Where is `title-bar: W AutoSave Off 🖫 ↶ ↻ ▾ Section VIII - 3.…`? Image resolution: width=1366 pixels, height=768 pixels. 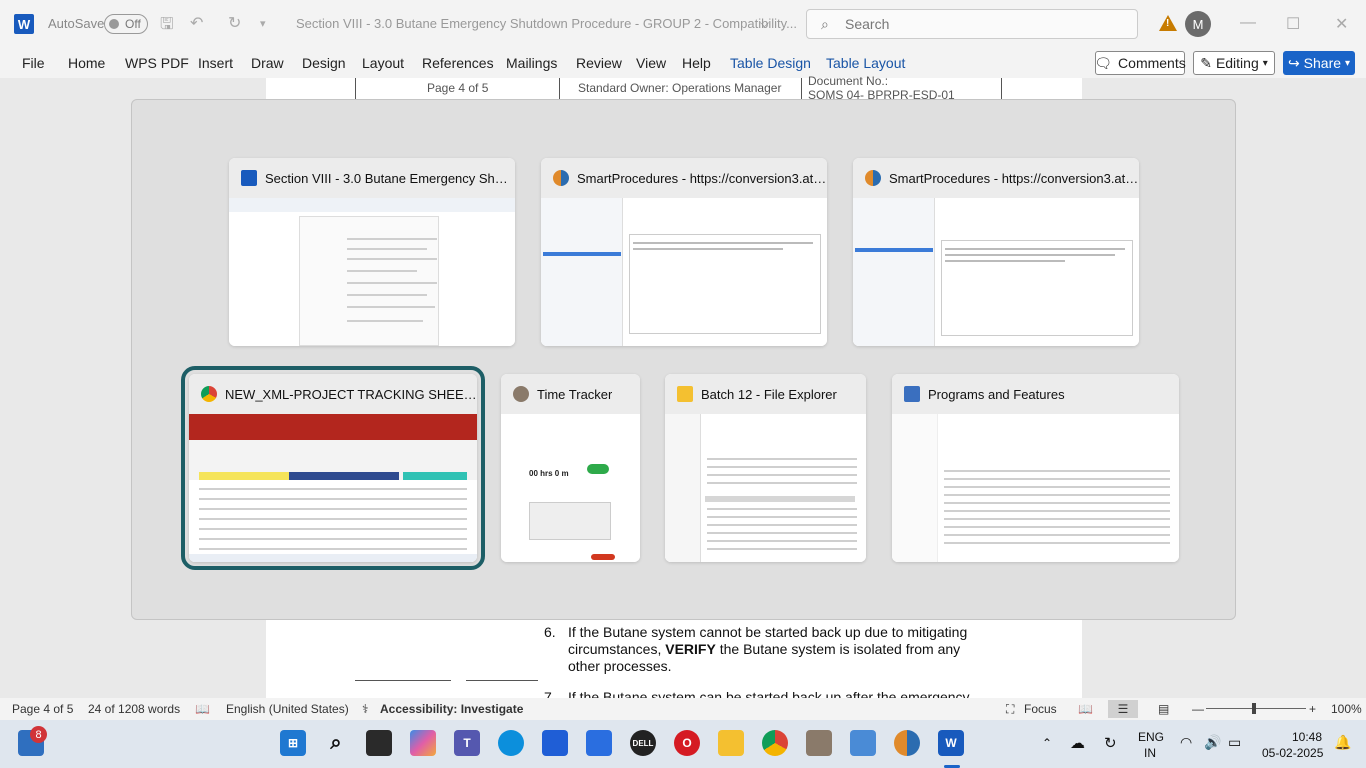
title-bar: W AutoSave Off 🖫 ↶ ↻ ▾ Section VIII - 3.… is located at coordinates (683, 24).